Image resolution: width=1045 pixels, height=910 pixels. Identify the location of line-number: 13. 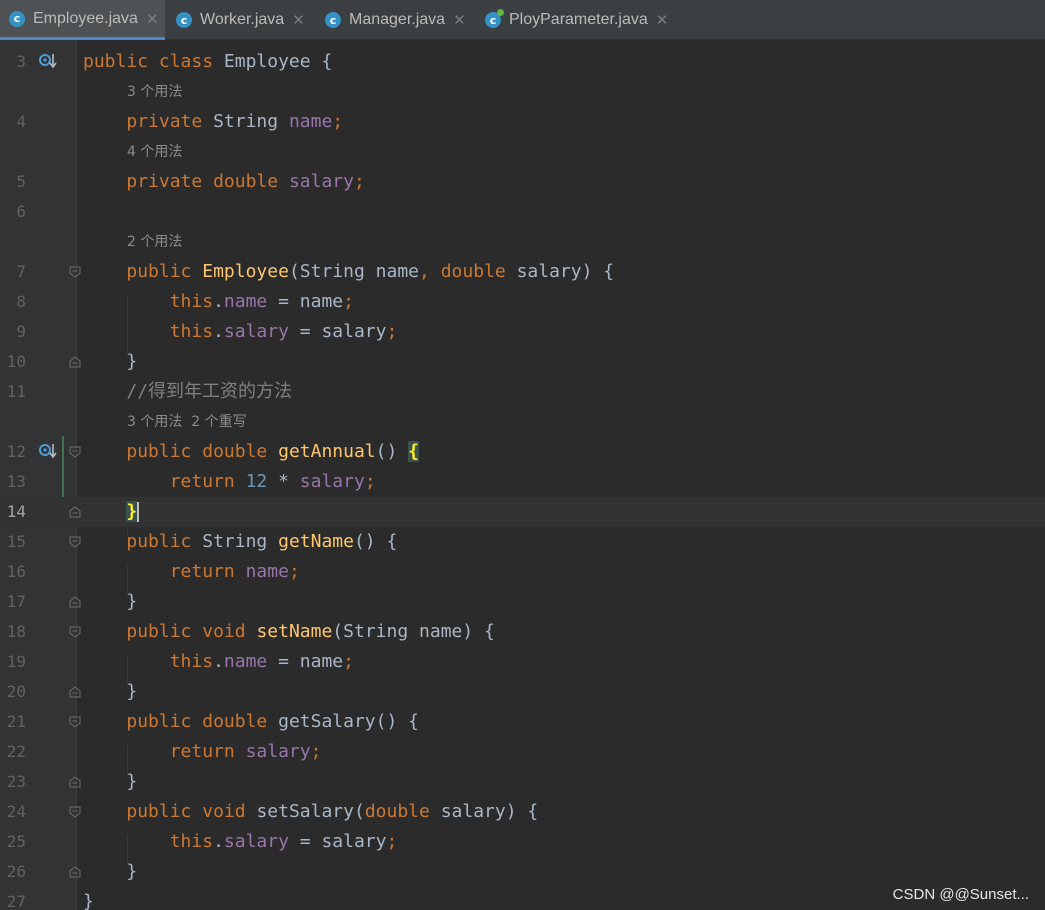
(13, 482).